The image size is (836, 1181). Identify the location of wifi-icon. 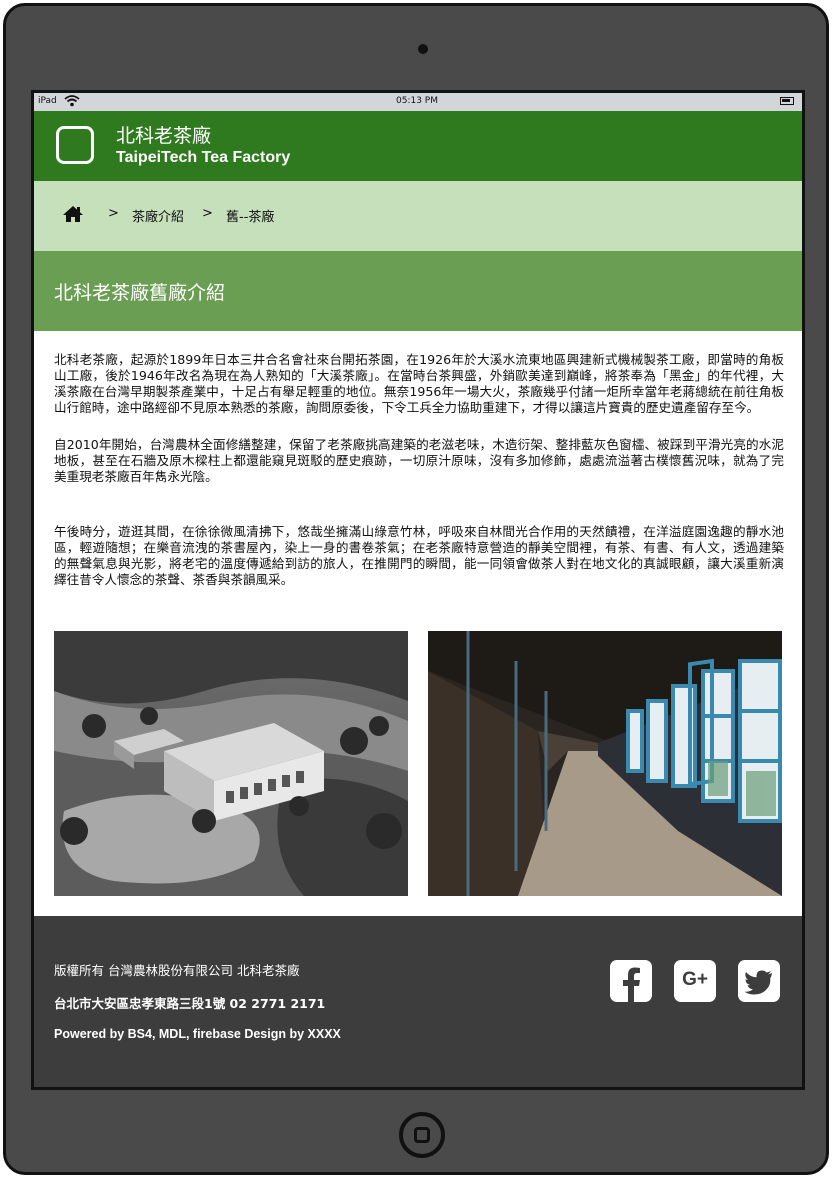
(72, 102).